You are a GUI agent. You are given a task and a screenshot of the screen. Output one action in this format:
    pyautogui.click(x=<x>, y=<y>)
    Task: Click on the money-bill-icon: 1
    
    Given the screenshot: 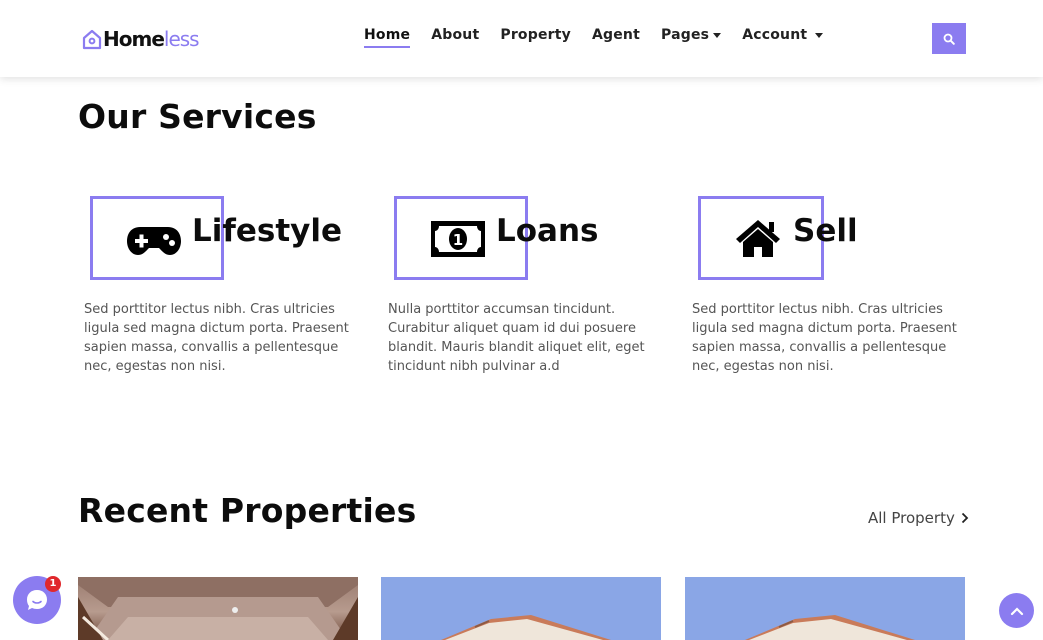 What is the action you would take?
    pyautogui.click(x=458, y=239)
    